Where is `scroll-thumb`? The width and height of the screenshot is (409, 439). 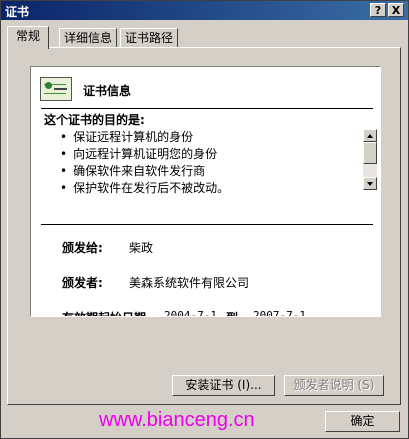 scroll-thumb is located at coordinates (370, 153).